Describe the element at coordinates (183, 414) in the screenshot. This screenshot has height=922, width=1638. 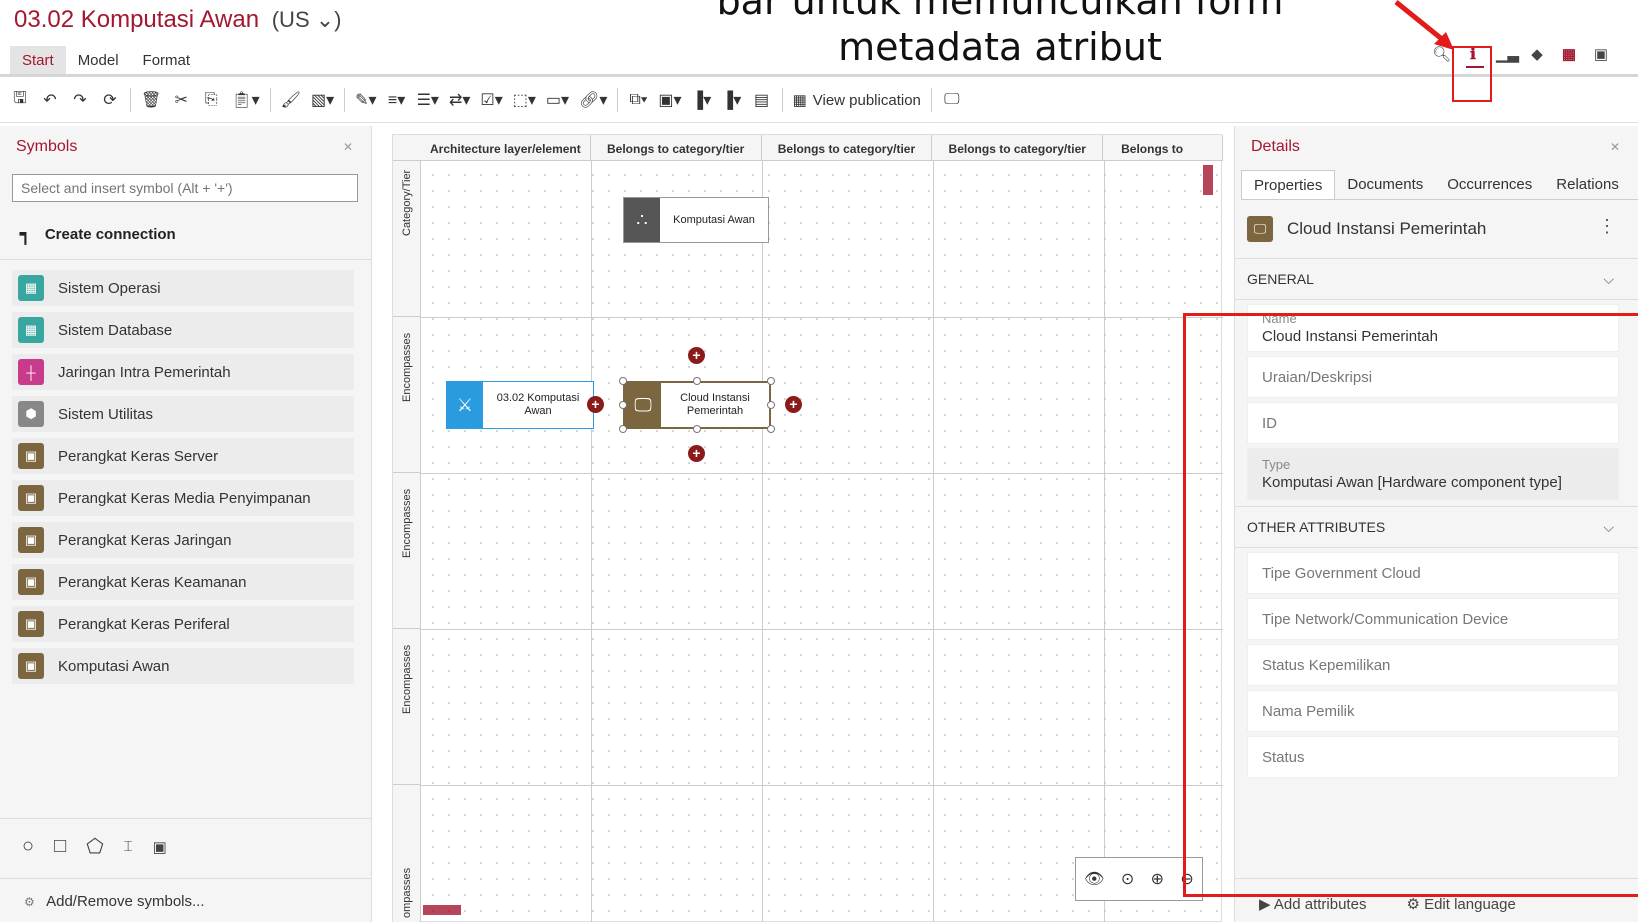
I see `symbol-item: ⬢ Sistem Utilitas` at that location.